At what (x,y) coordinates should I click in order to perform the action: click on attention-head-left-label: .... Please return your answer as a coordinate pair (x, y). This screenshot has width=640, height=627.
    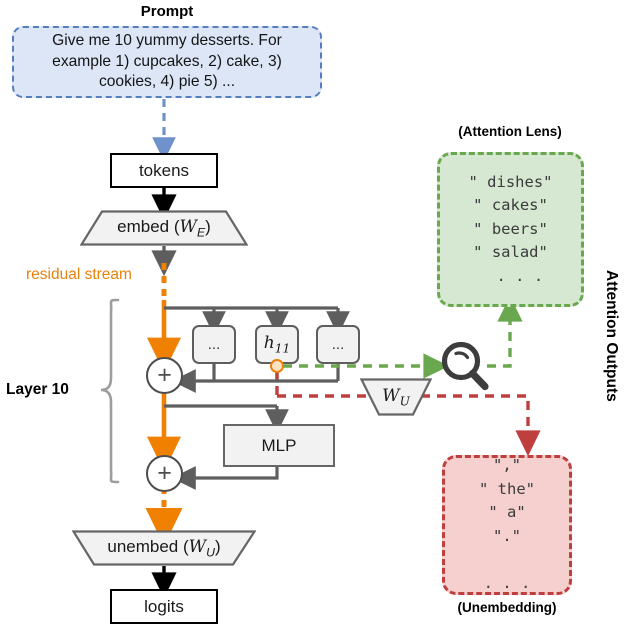
    Looking at the image, I should click on (214, 344).